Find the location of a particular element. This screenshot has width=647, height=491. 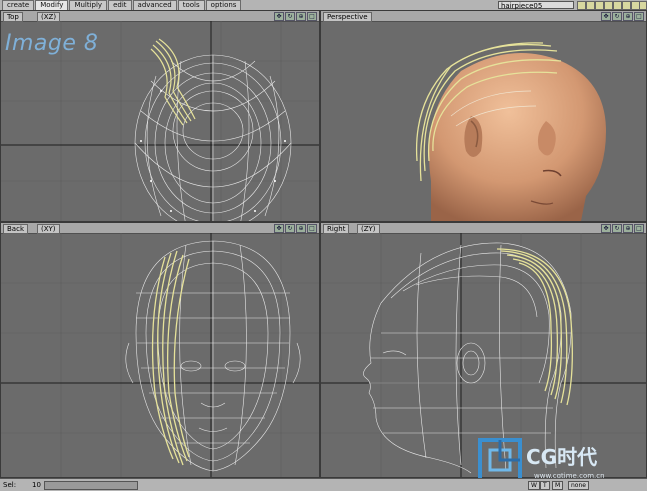

progress-bar is located at coordinates (91, 485).